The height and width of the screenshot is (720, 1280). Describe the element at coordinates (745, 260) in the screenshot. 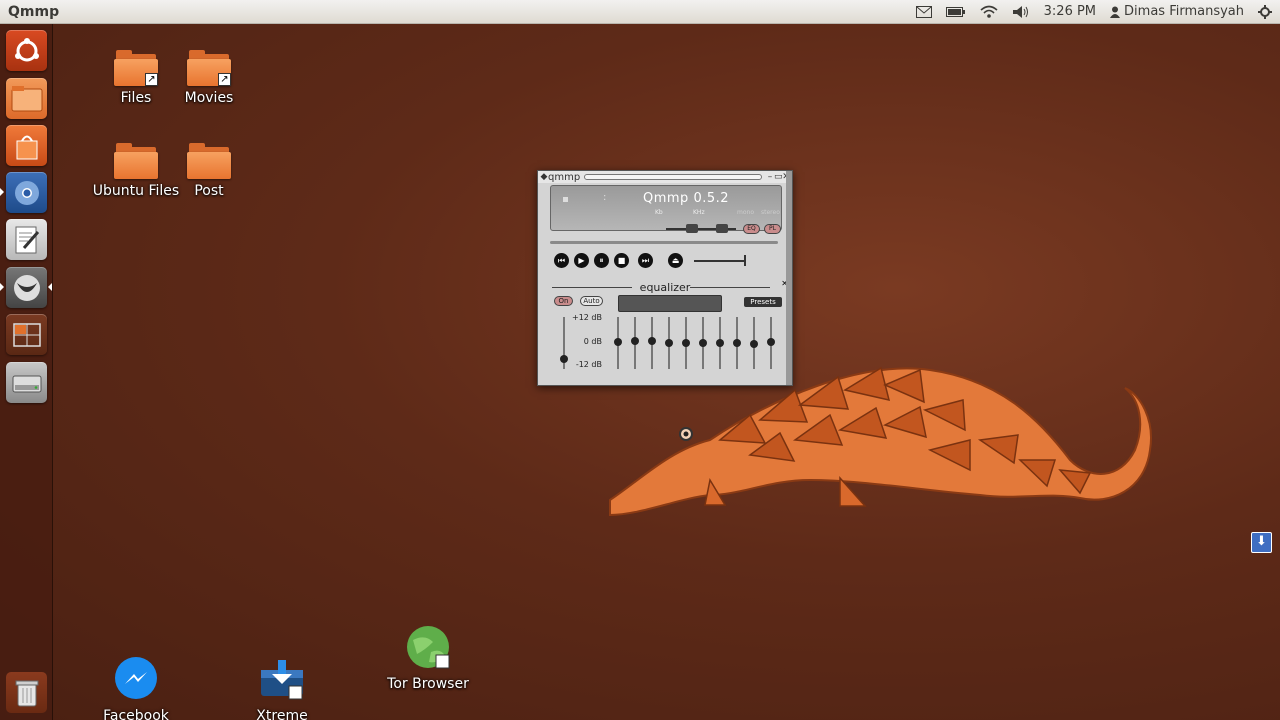

I see `volume-end-marker` at that location.